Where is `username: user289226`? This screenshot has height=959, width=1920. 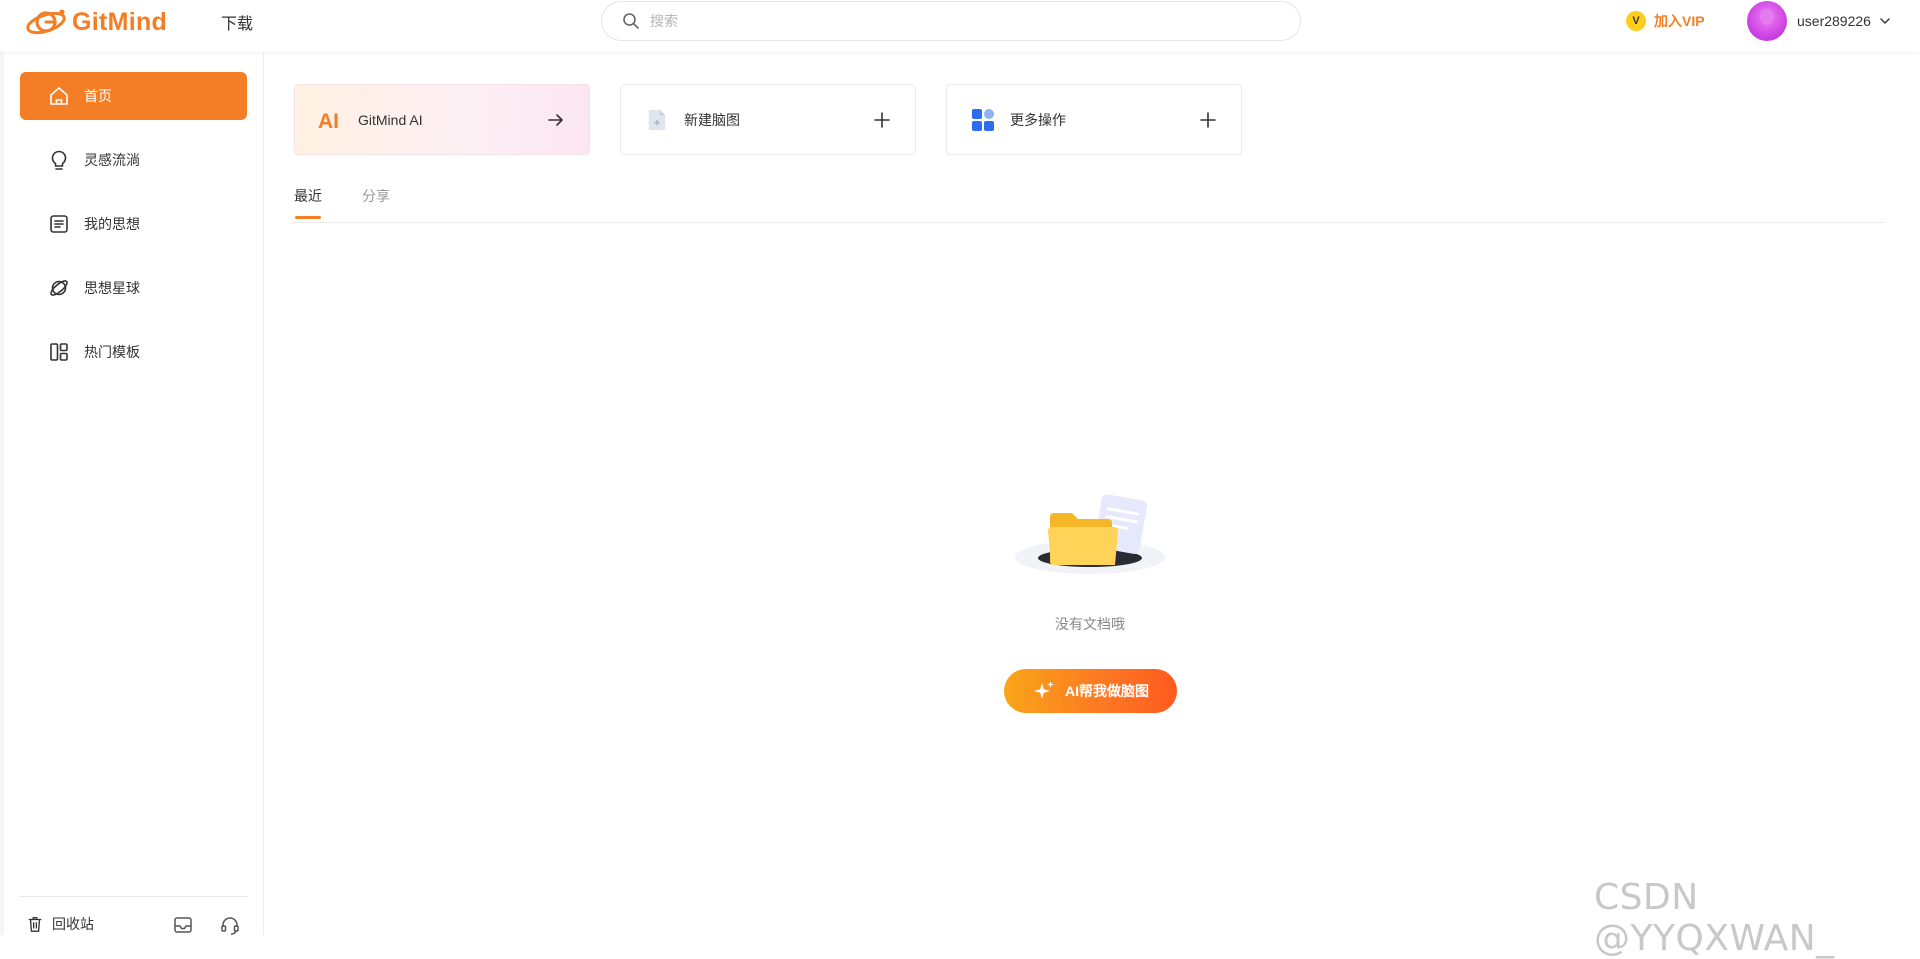 username: user289226 is located at coordinates (1834, 21).